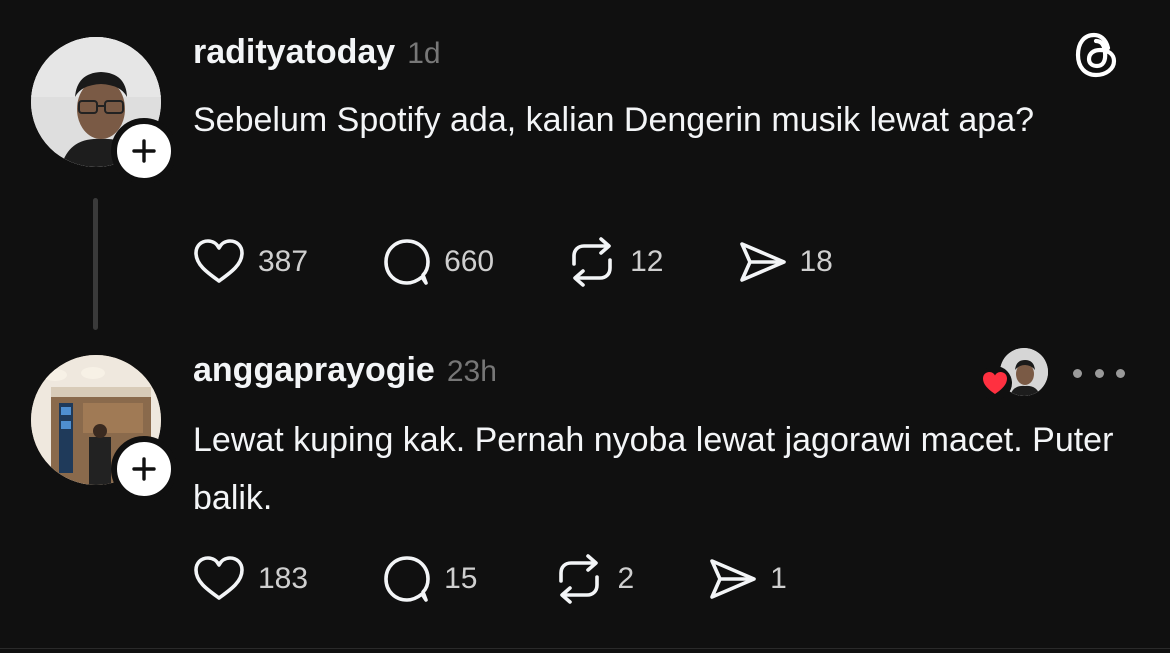  Describe the element at coordinates (1077, 373) in the screenshot. I see `ellipsis-icon` at that location.